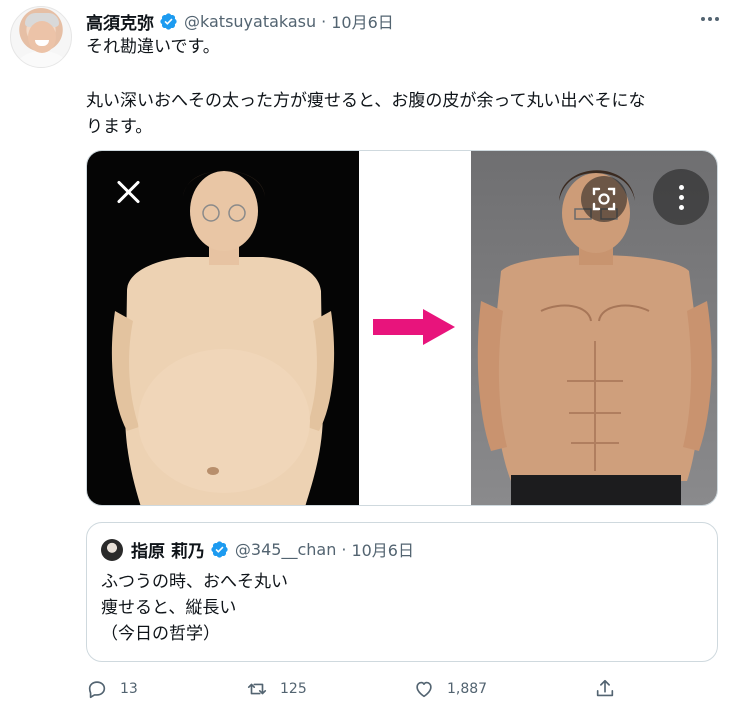 This screenshot has height=706, width=737. What do you see at coordinates (366, 101) in the screenshot?
I see `tweet-text-line-2: 丸い深いおへその太った方が痩せると、お腹の皮が余って丸い出べそにな` at bounding box center [366, 101].